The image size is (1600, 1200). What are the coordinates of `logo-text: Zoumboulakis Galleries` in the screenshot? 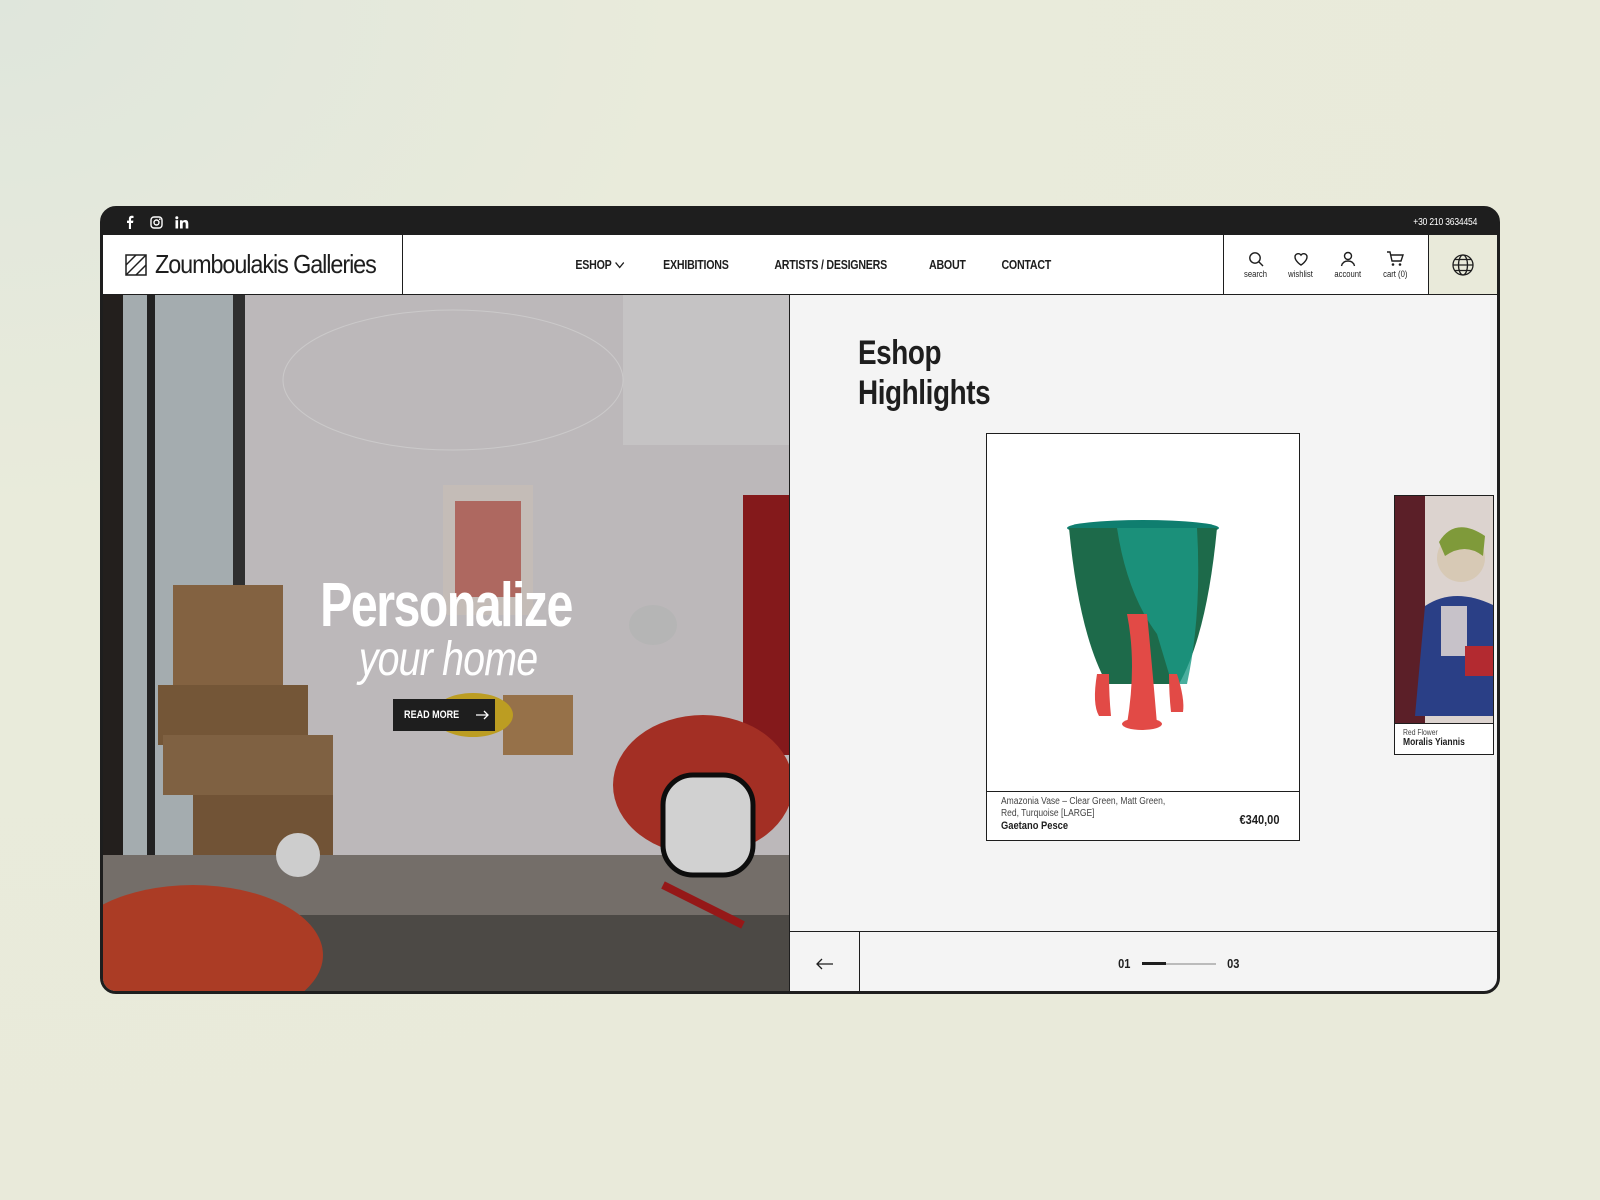 It's located at (266, 264).